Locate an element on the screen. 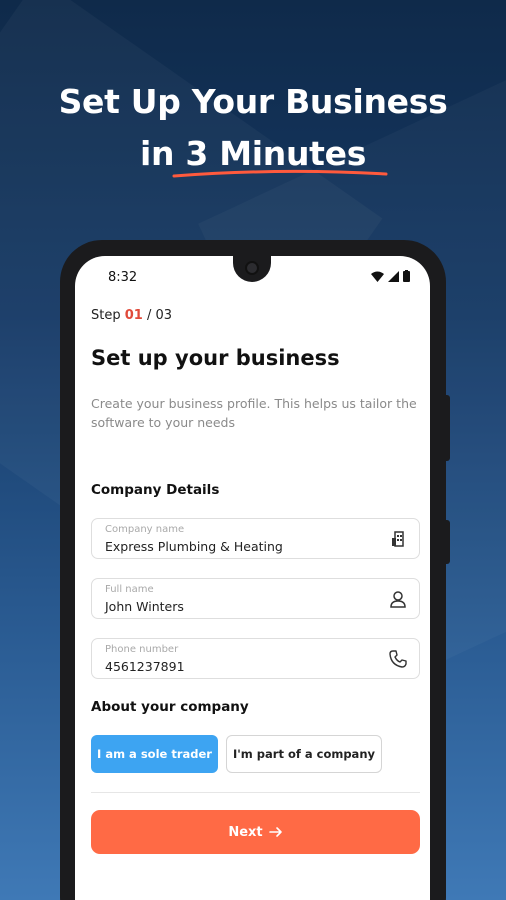 The width and height of the screenshot is (506, 900). full-name-field: Full name John Winters is located at coordinates (255, 598).